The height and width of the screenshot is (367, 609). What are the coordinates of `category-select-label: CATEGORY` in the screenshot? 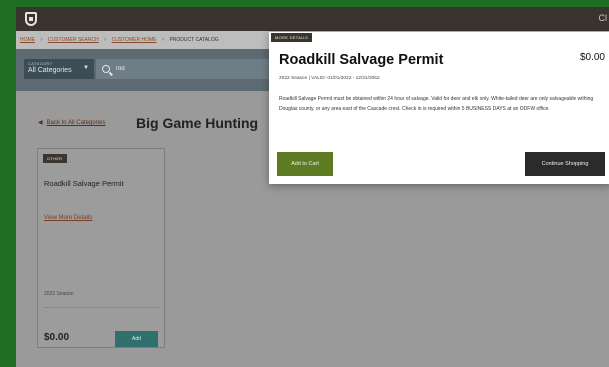 It's located at (40, 63).